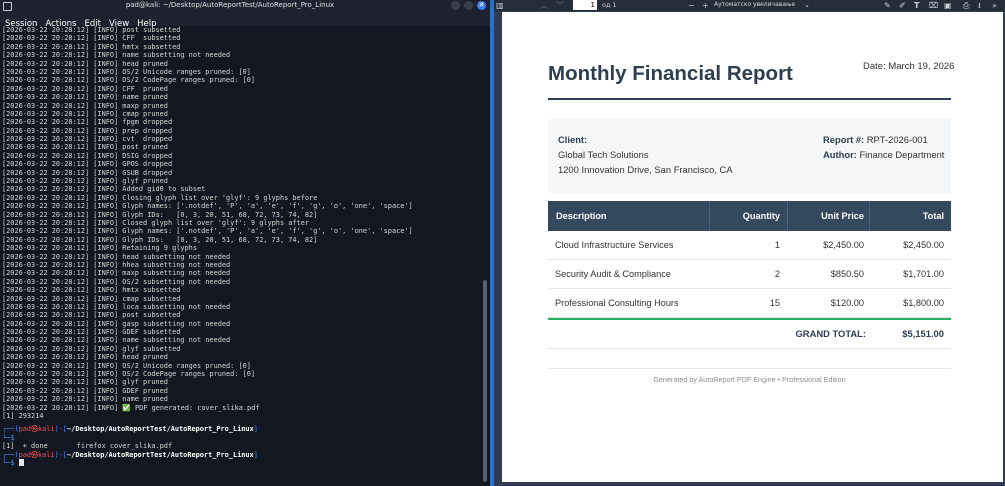 The image size is (1005, 486). I want to click on zoom-out-icon: −, so click(691, 5).